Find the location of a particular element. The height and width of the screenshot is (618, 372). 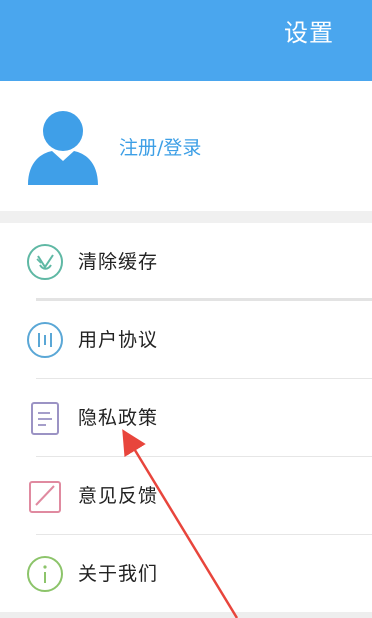

menu-item-label: 用户协议 is located at coordinates (118, 340).